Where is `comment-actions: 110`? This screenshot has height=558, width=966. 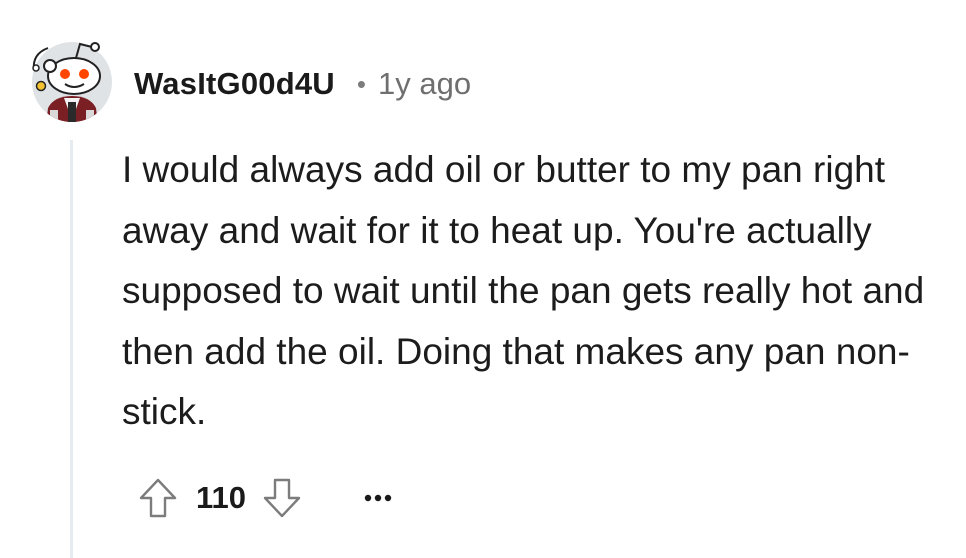
comment-actions: 110 is located at coordinates (264, 498).